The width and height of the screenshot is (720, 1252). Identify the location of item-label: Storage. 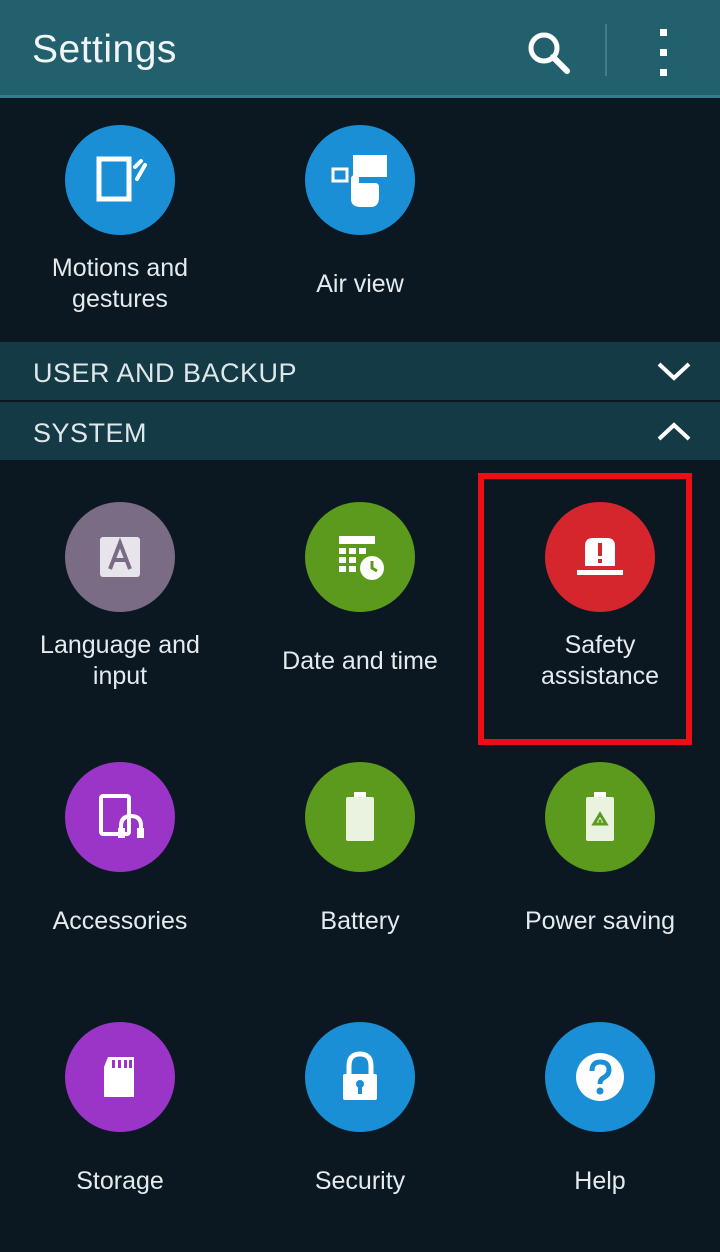
(120, 1181).